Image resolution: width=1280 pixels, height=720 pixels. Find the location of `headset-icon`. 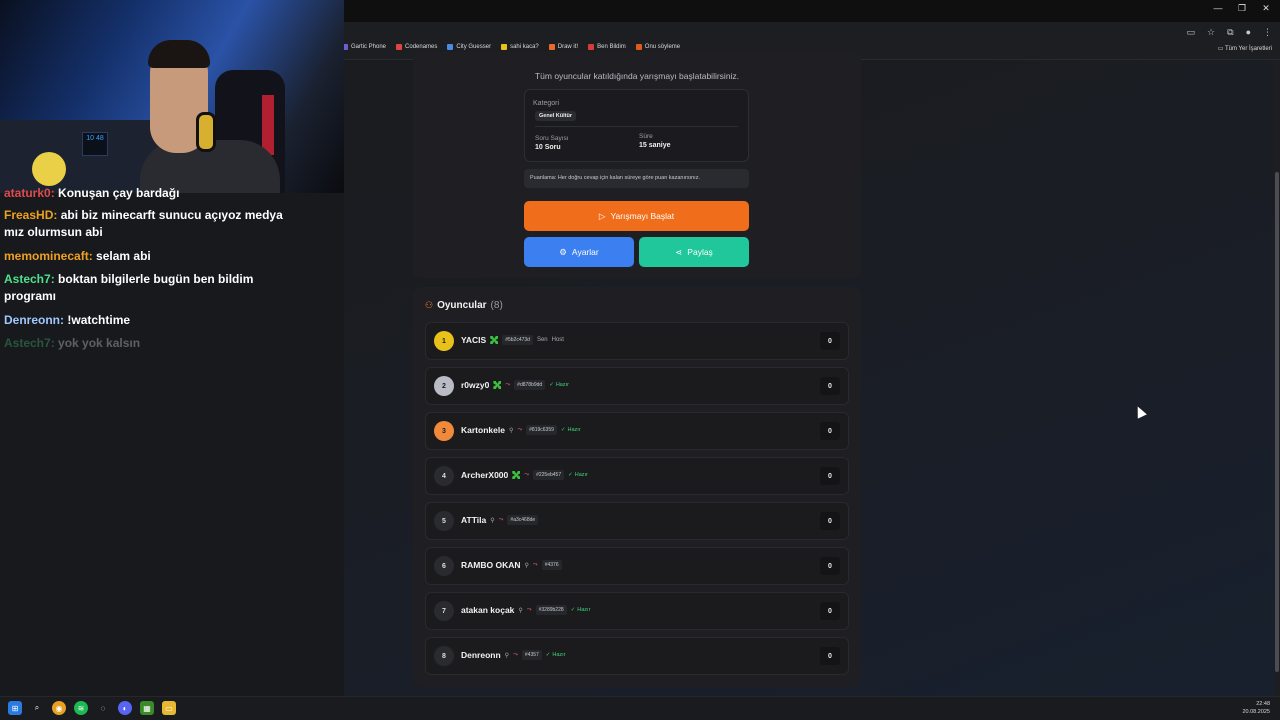

headset-icon is located at coordinates (206, 132).